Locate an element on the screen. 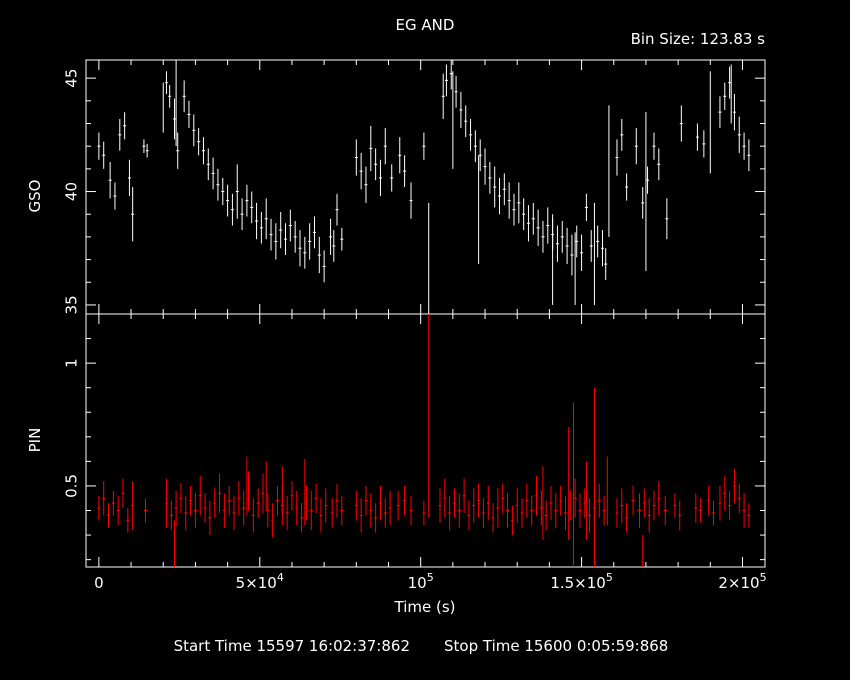  x-tick-label: 0 is located at coordinates (99, 583).